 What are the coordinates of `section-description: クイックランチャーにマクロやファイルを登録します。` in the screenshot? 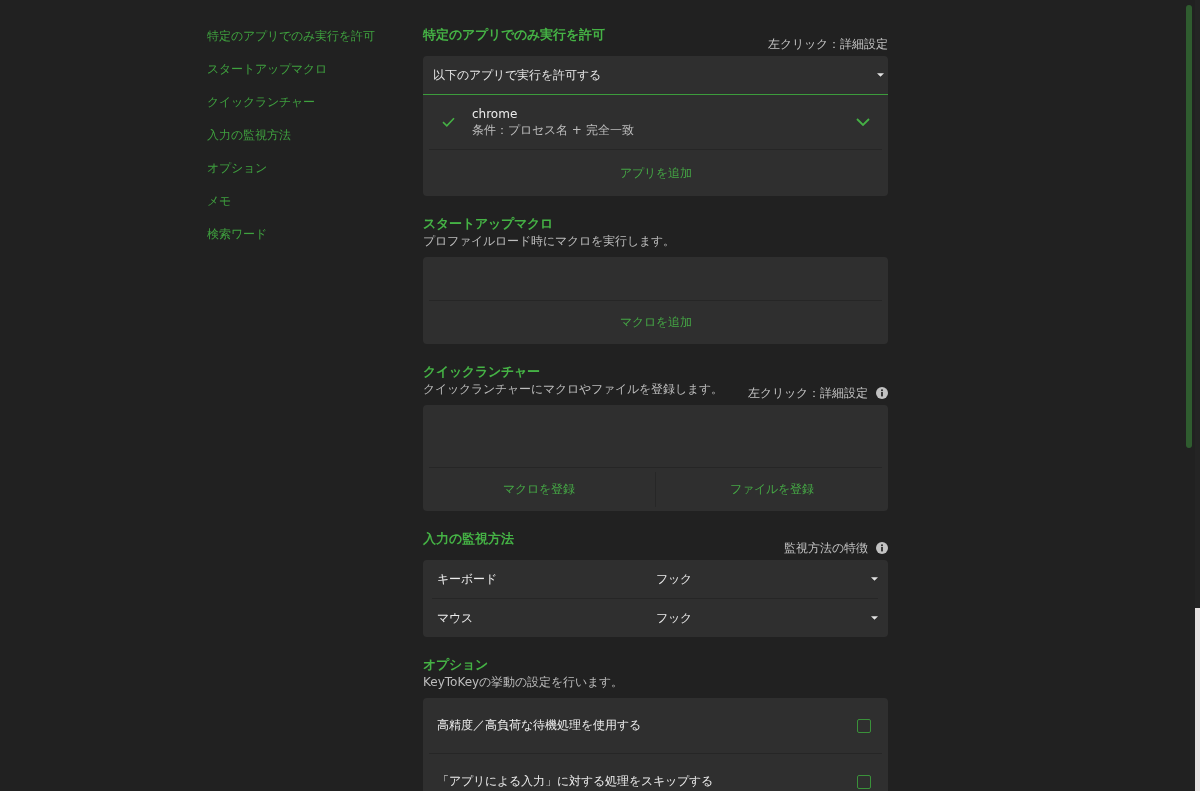 It's located at (573, 389).